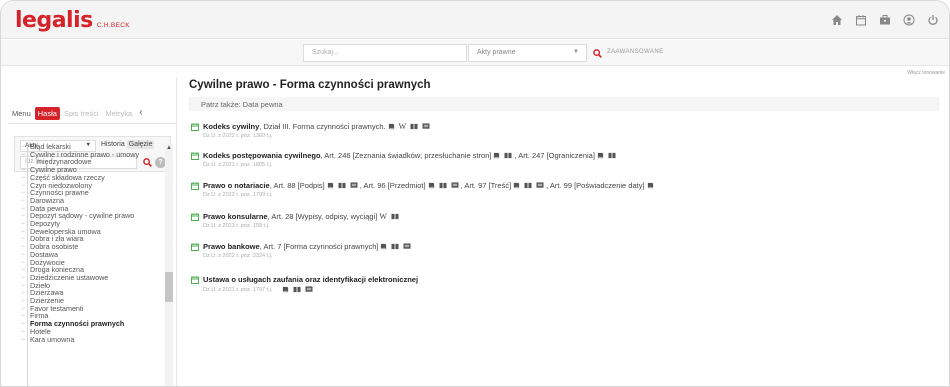 The height and width of the screenshot is (387, 950). I want to click on tab-hasla: Hasła, so click(47, 113).